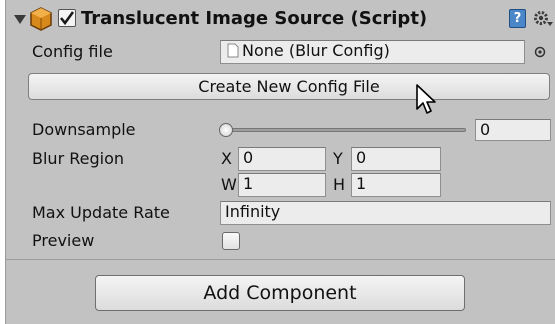  What do you see at coordinates (346, 130) in the screenshot?
I see `downsample-slider-track` at bounding box center [346, 130].